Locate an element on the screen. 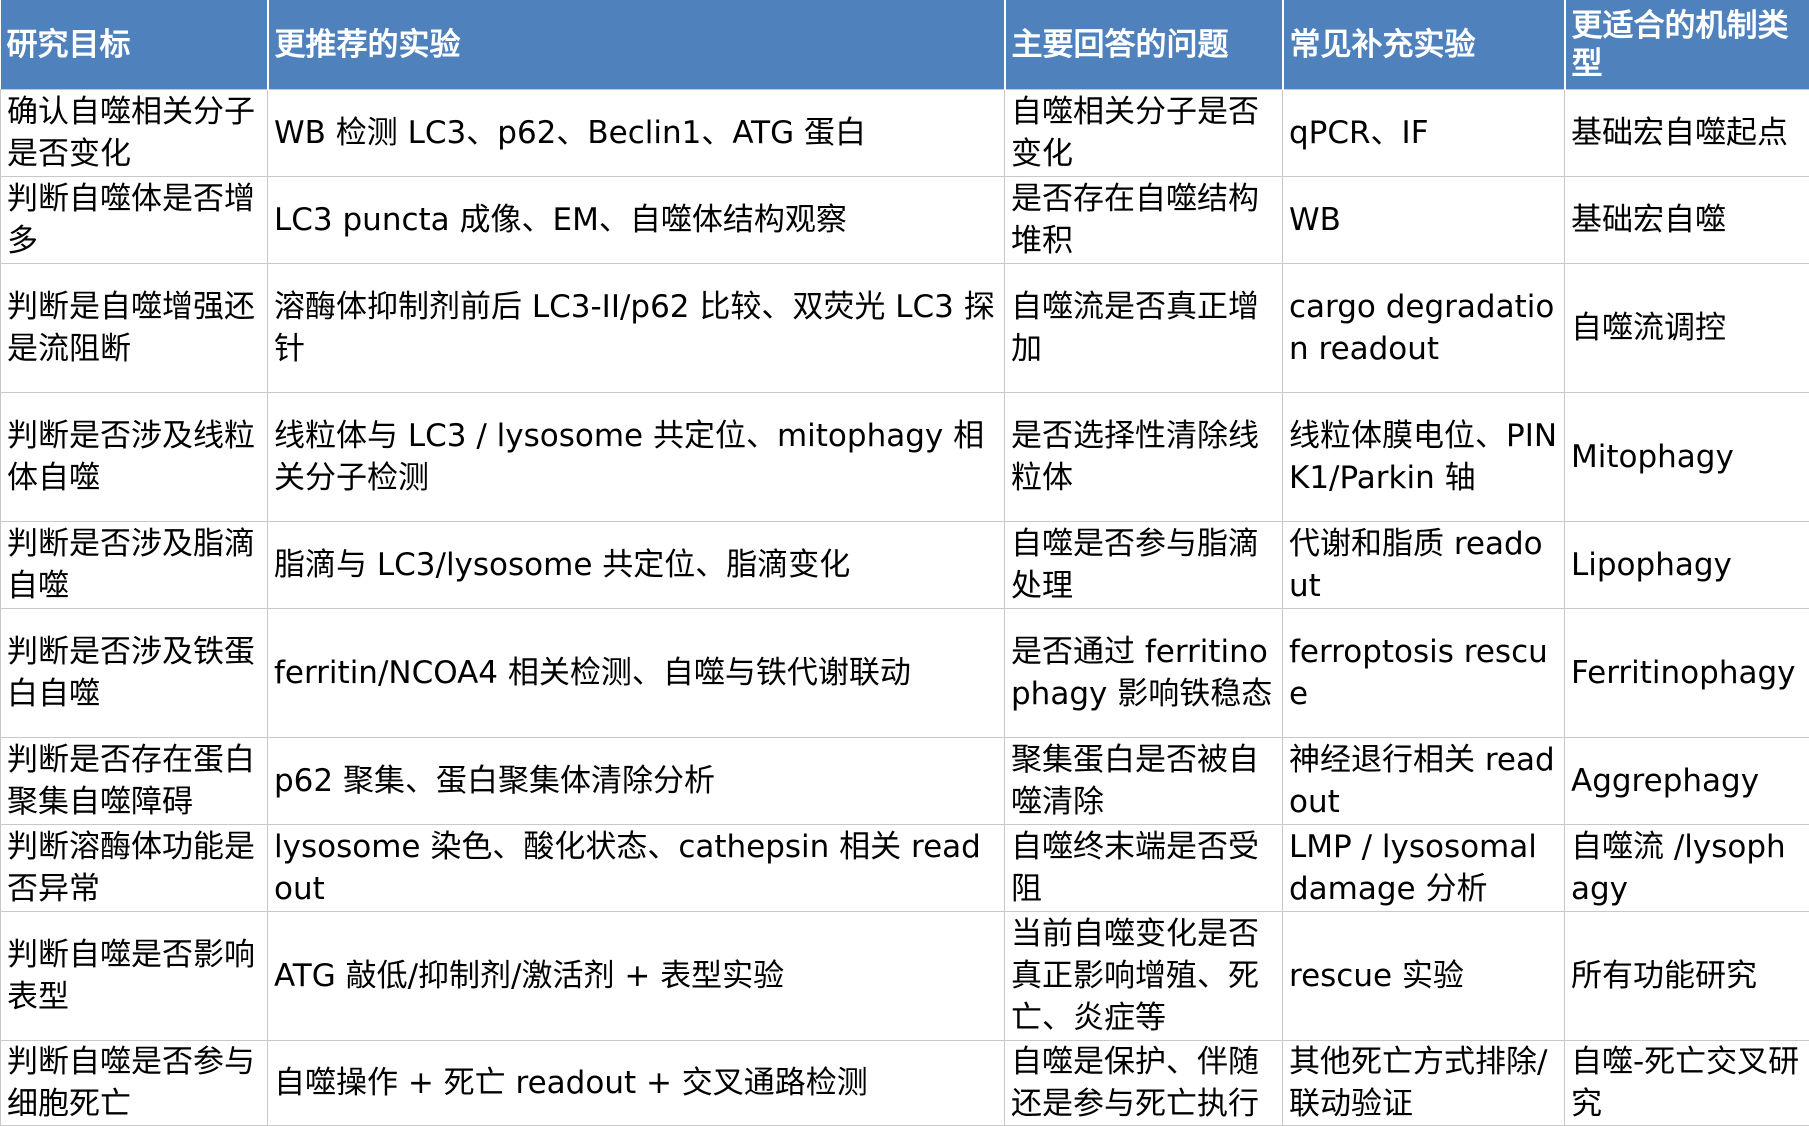 The height and width of the screenshot is (1126, 1809). cell-main-question: 聚集蛋白是否被自噬清除 is located at coordinates (1144, 781).